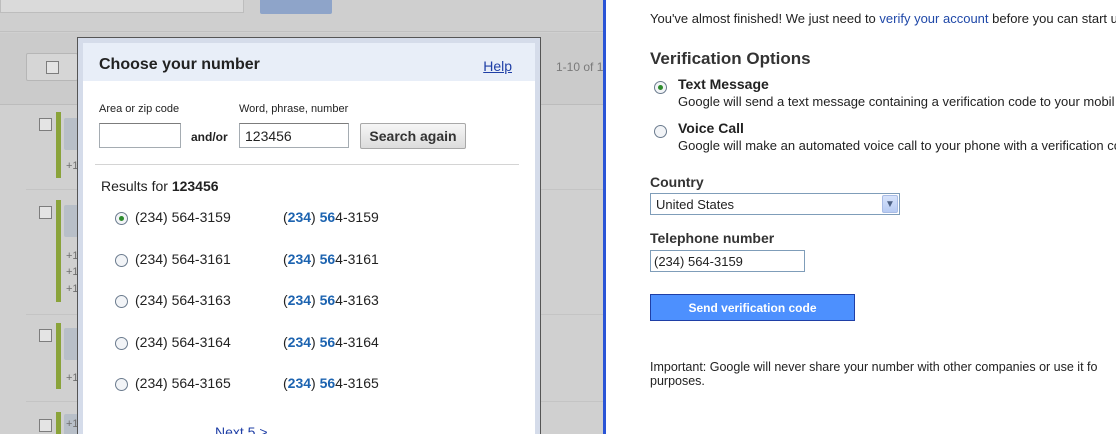 This screenshot has width=1116, height=434. What do you see at coordinates (183, 383) in the screenshot?
I see `result-number: (234) 564-3165` at bounding box center [183, 383].